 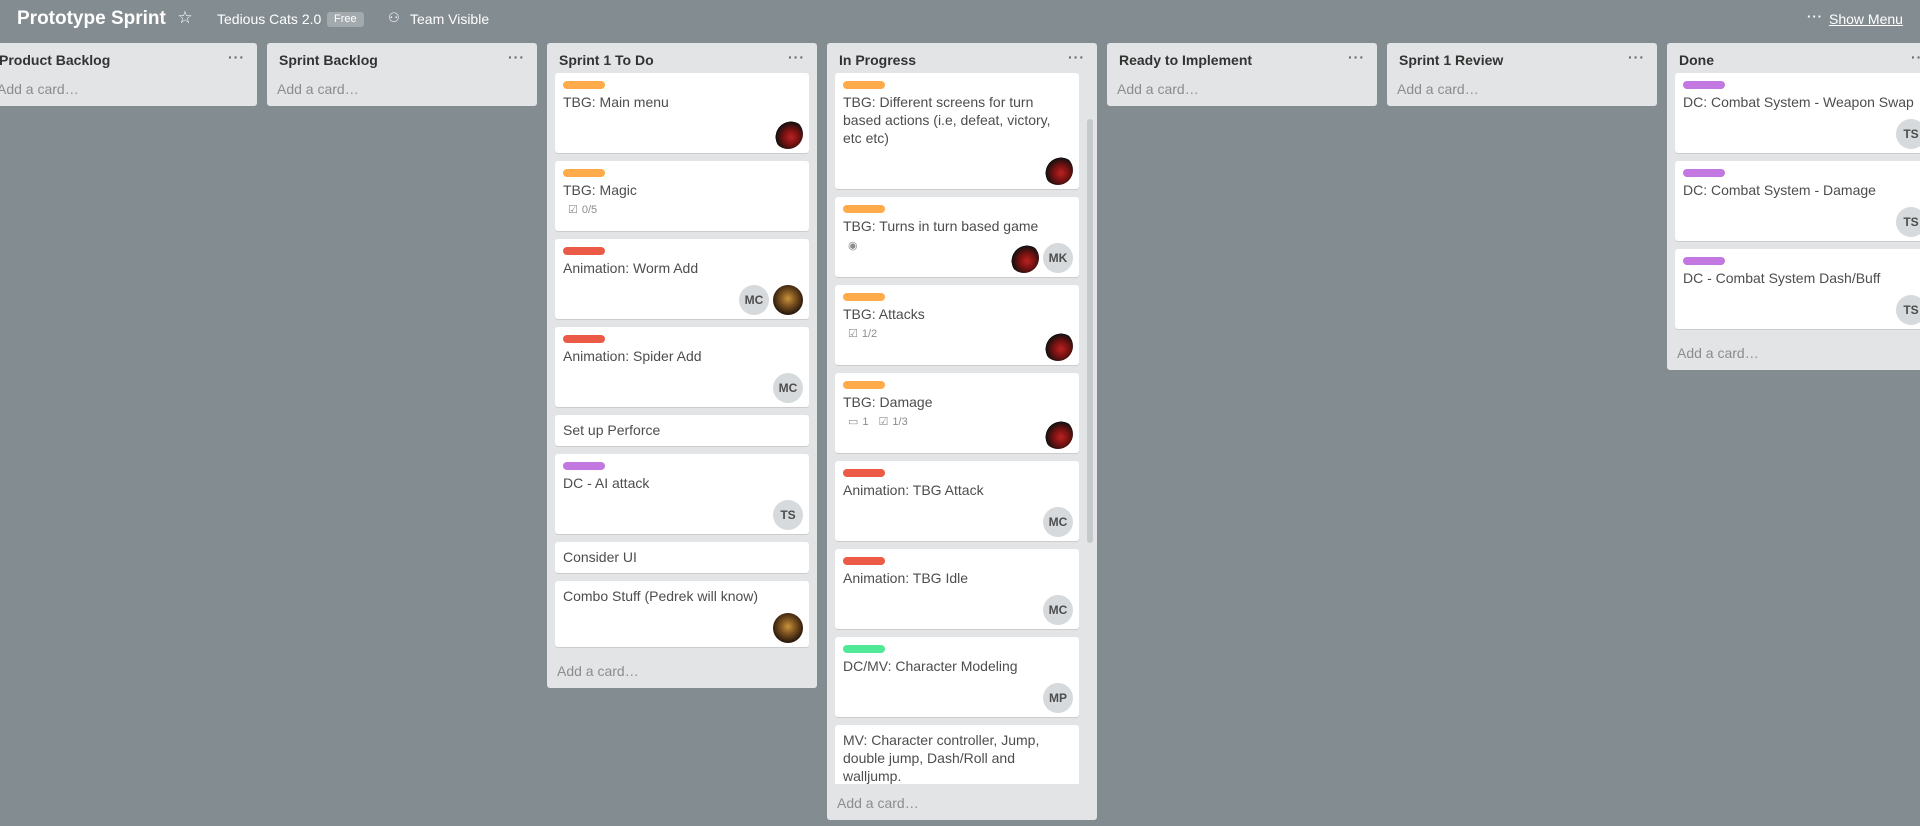 What do you see at coordinates (1797, 289) in the screenshot?
I see `card: DC - Combat System Dash/Buff TS` at bounding box center [1797, 289].